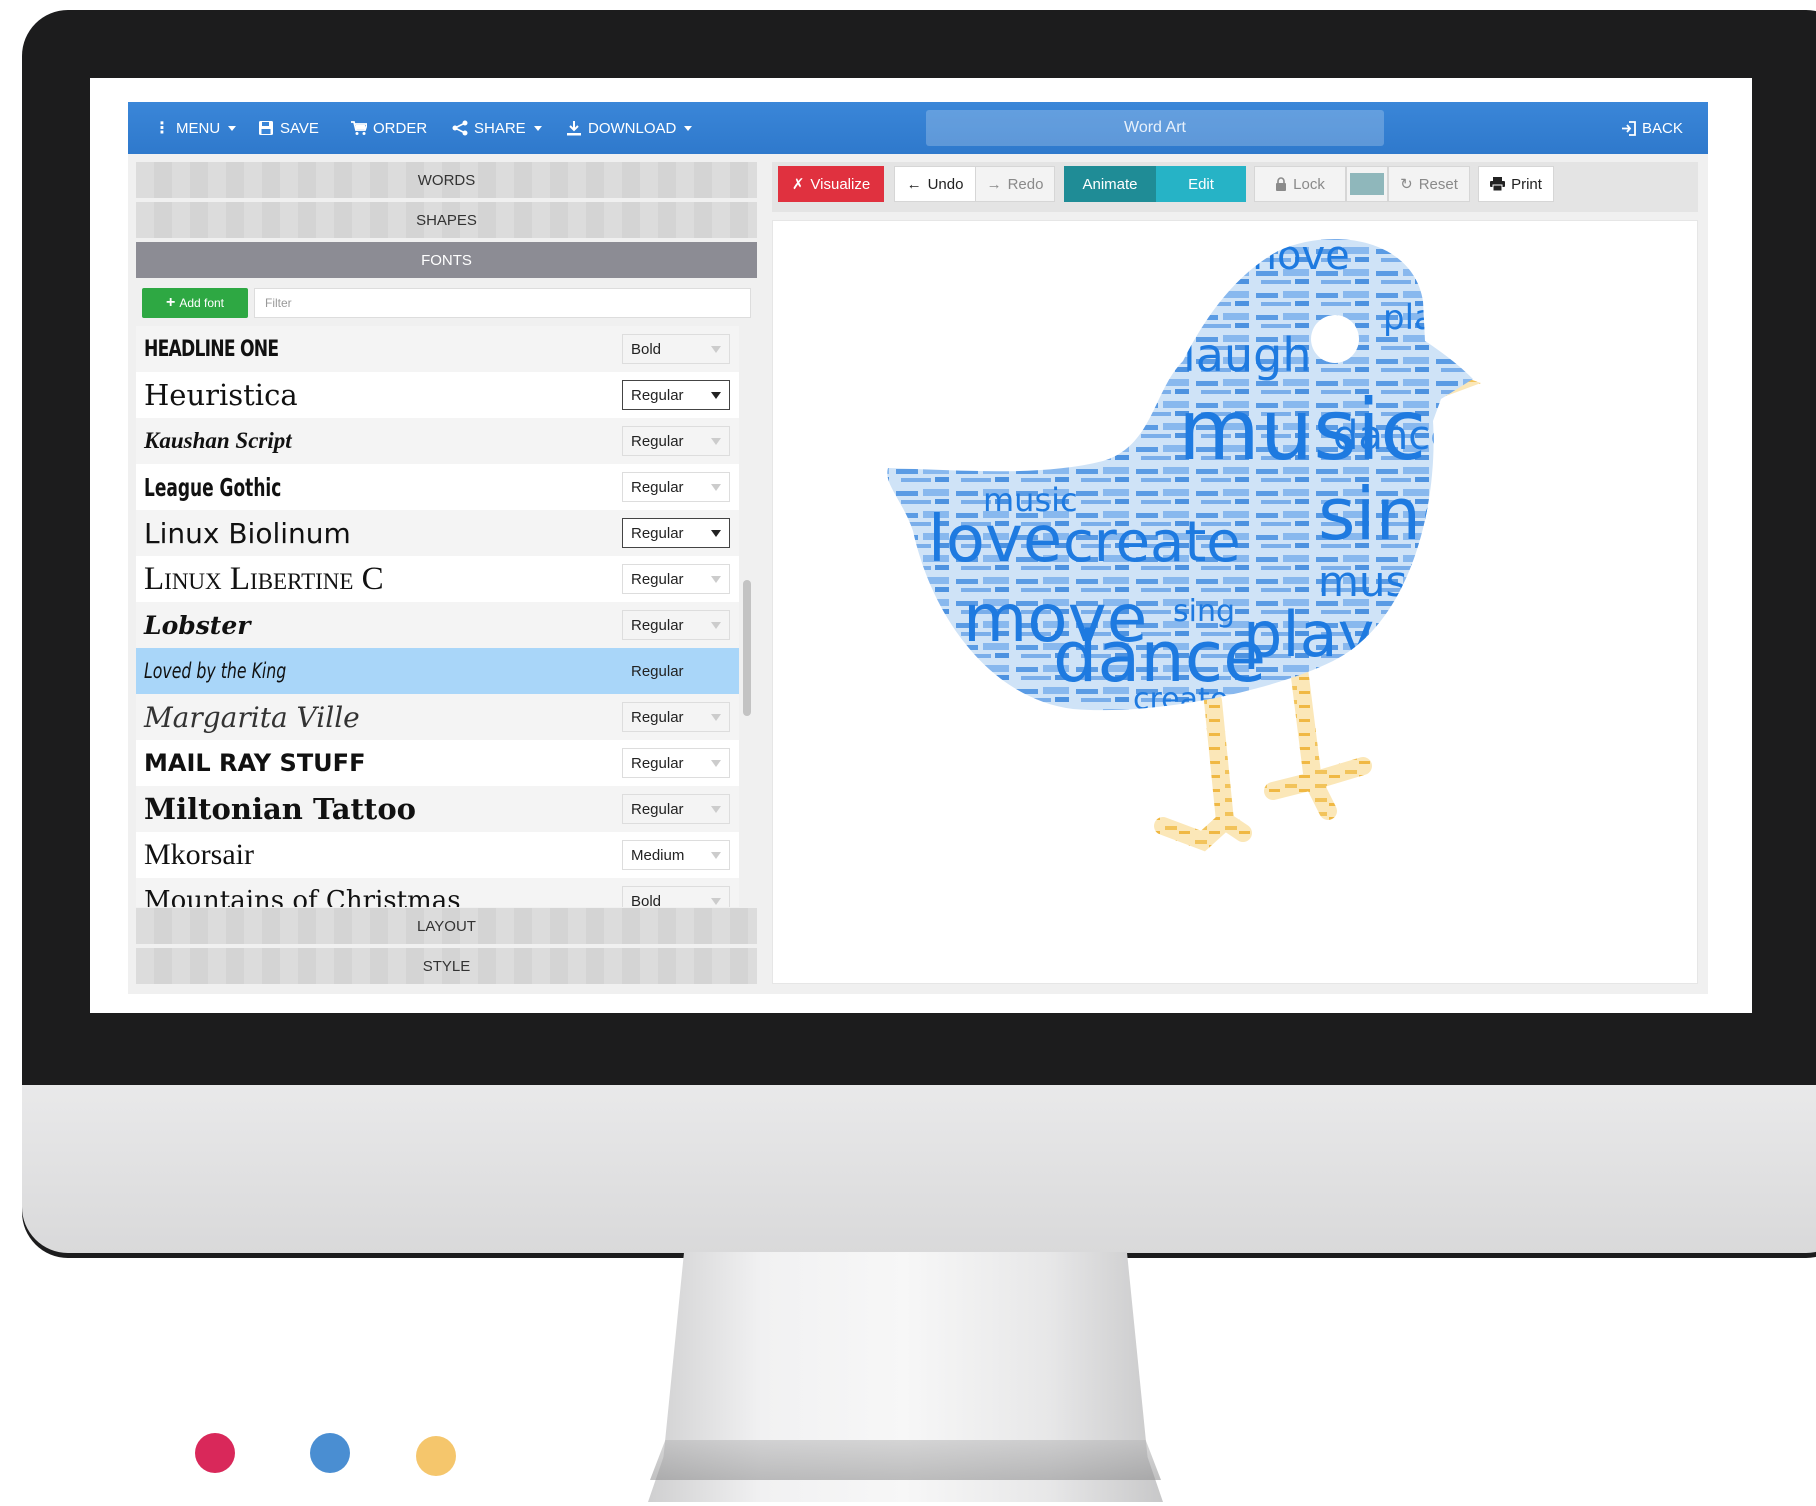  Describe the element at coordinates (437, 717) in the screenshot. I see `font-row: Margarita Ville Regular` at that location.